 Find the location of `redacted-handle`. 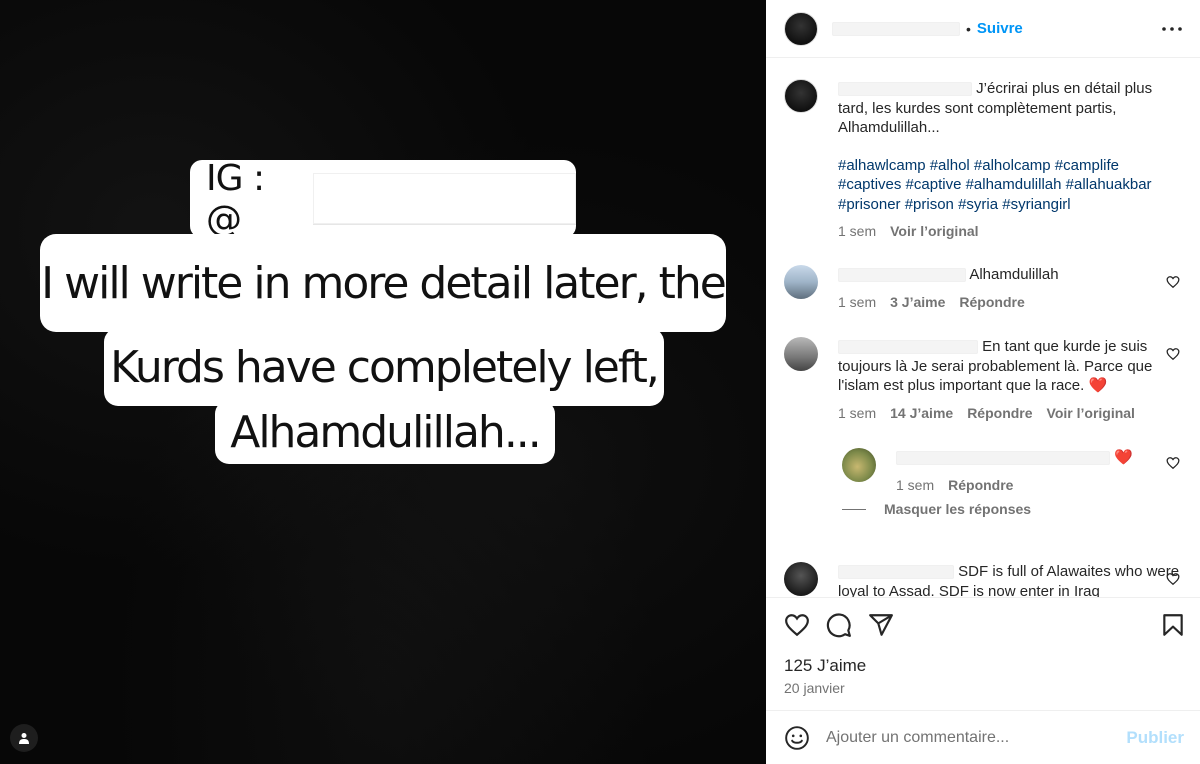

redacted-handle is located at coordinates (444, 199).